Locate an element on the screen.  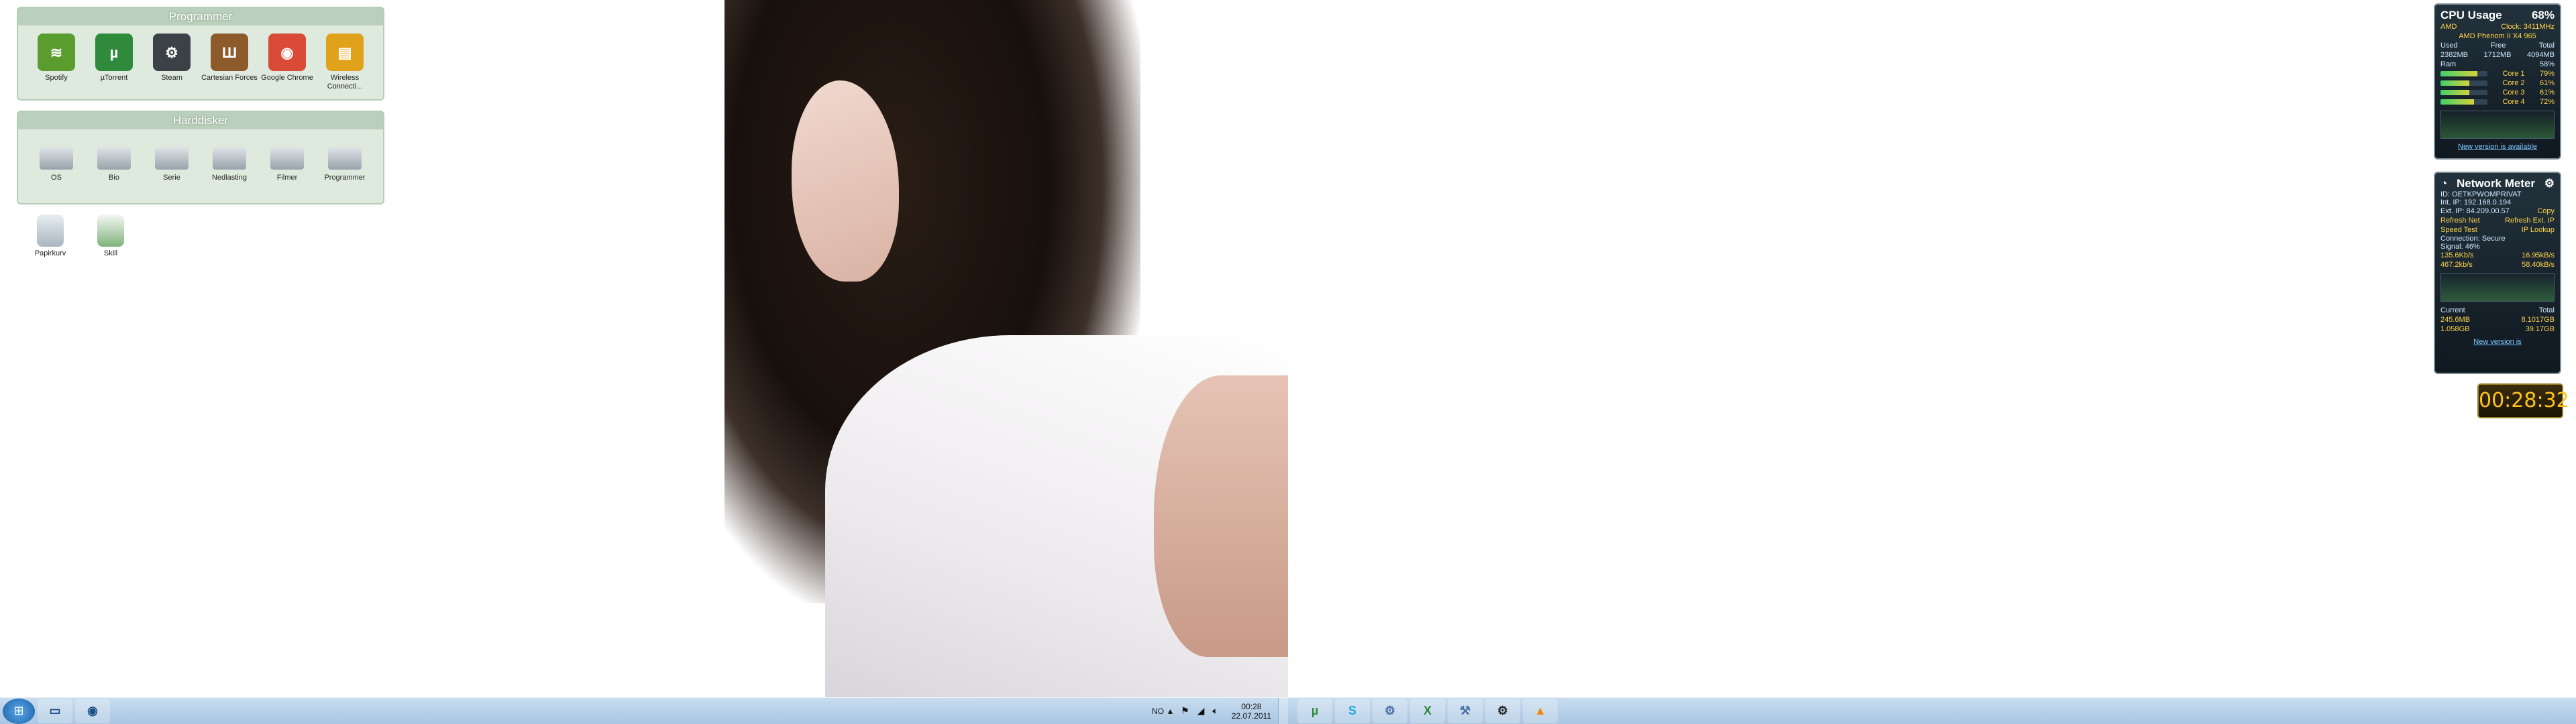
taskbar-tool-button: ⚒ is located at coordinates (1465, 711).